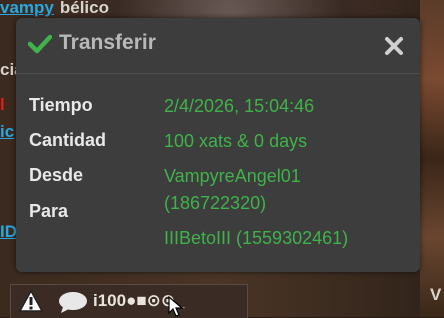 The width and height of the screenshot is (444, 318). Describe the element at coordinates (7, 132) in the screenshot. I see `chat-link-fragment: ic` at that location.